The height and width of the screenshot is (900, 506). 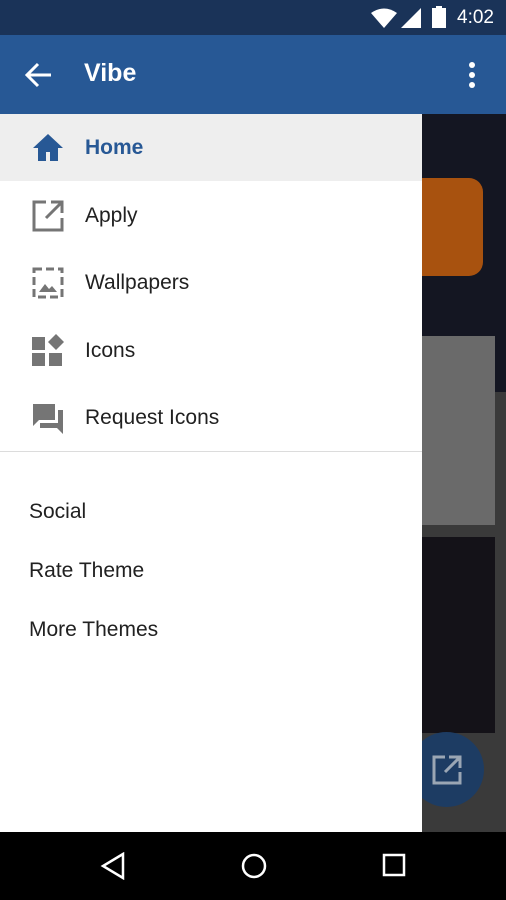 I want to click on drawer-link-social: Social, so click(x=57, y=512).